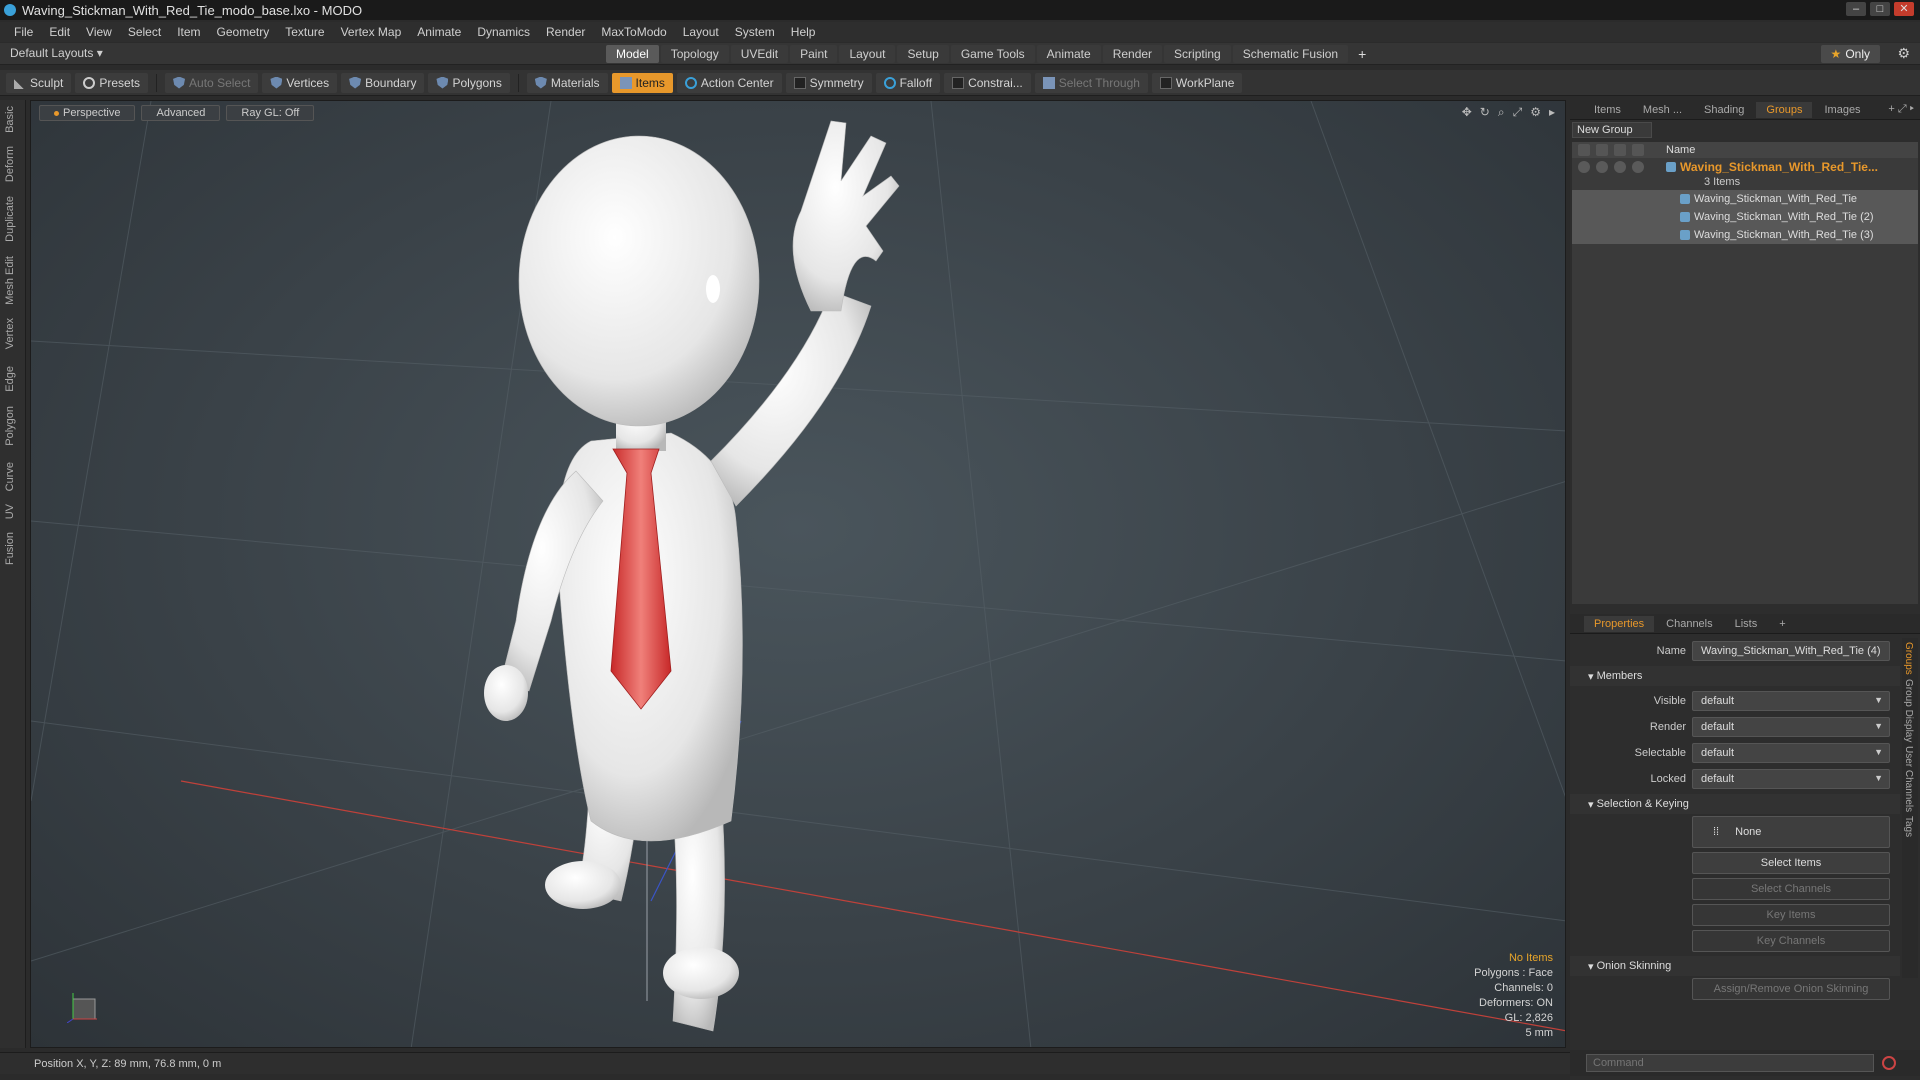 This screenshot has height=1080, width=1920. I want to click on key-items-button: Key Items, so click(1791, 915).